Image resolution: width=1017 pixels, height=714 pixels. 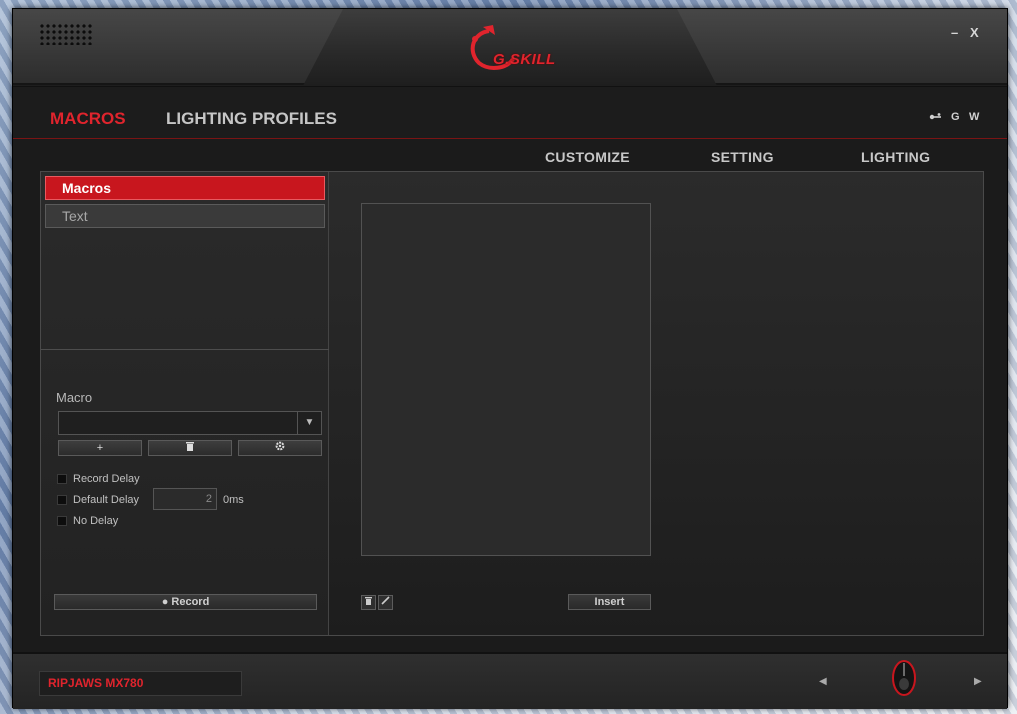 I want to click on record-delay-label: Record Delay, so click(x=106, y=479).